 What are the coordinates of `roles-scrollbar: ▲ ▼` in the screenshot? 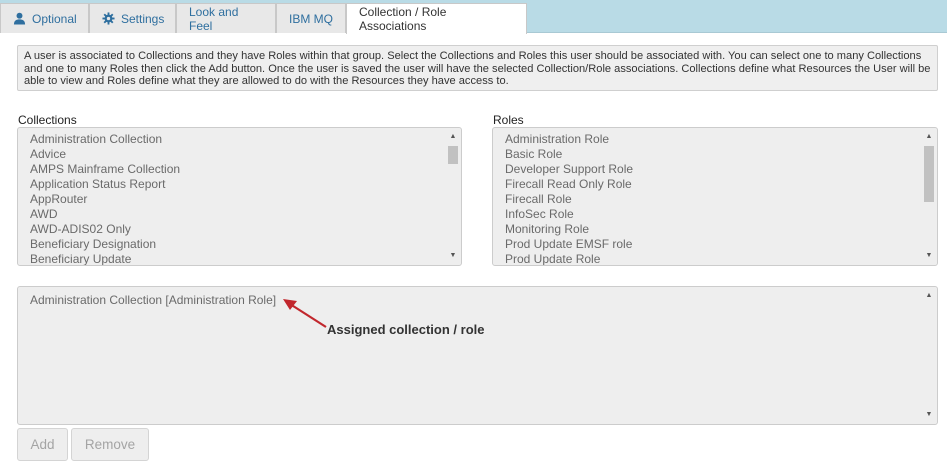 It's located at (929, 196).